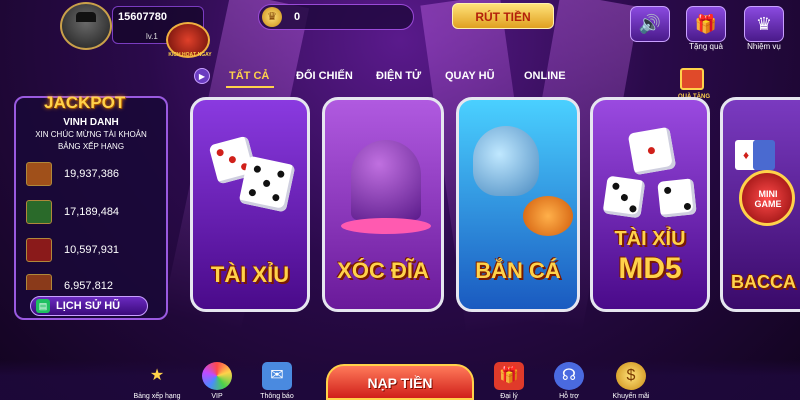 The width and height of the screenshot is (800, 400). Describe the element at coordinates (506, 161) in the screenshot. I see `shark-icon` at that location.